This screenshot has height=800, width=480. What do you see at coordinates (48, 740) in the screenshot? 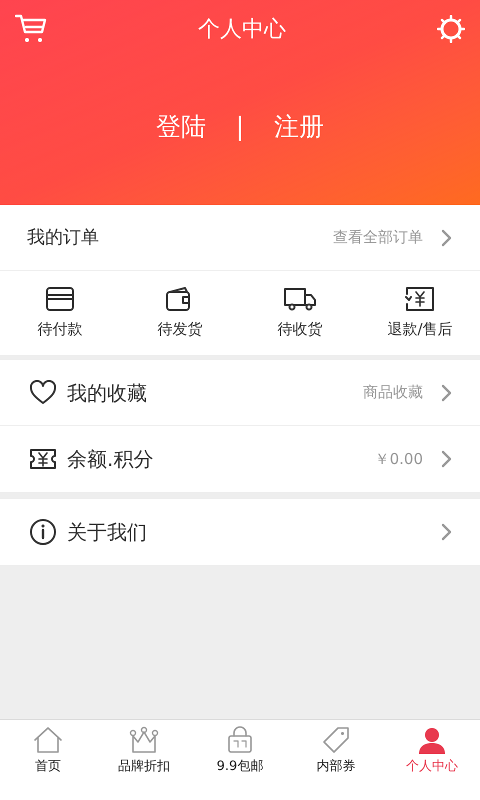
I see `home-icon` at bounding box center [48, 740].